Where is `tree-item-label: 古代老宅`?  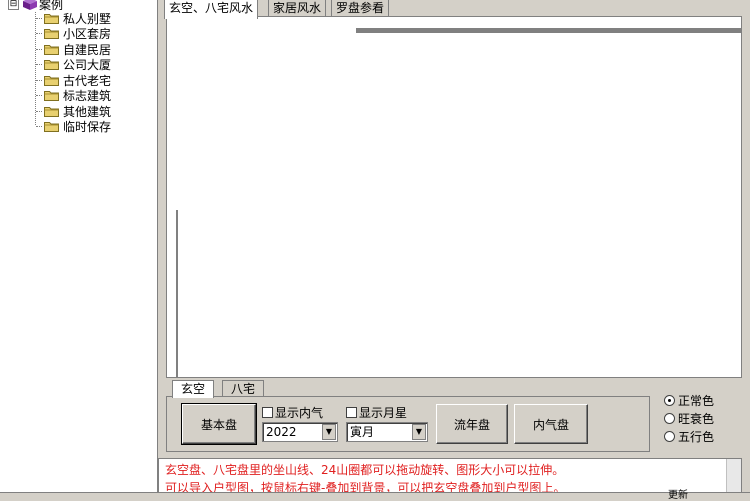
tree-item-label: 古代老宅 is located at coordinates (87, 80).